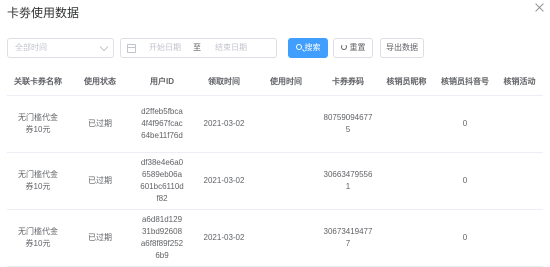  I want to click on search-icon, so click(298, 46).